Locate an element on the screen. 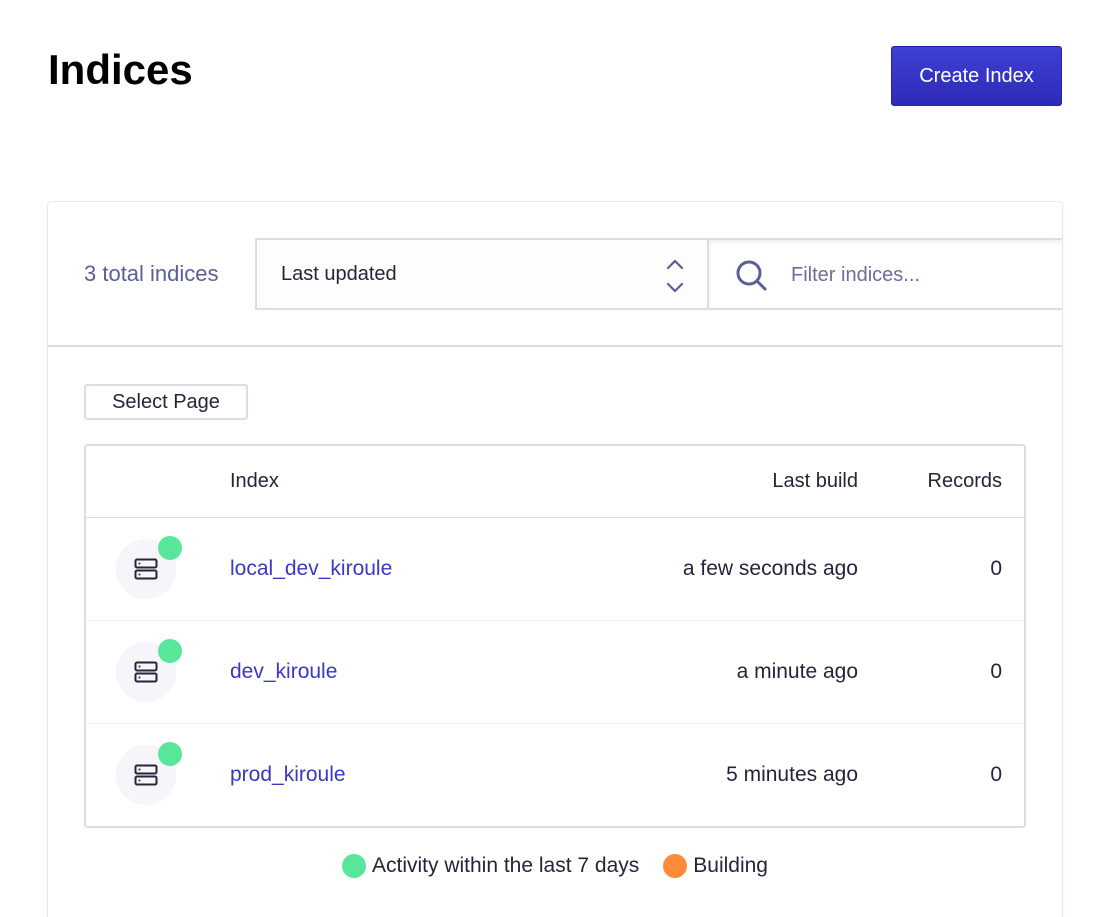  index-name-link: local_dev_kiroule is located at coordinates (311, 569).